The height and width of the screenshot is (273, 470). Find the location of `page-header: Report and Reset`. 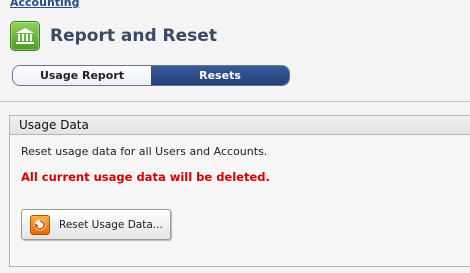

page-header: Report and Reset is located at coordinates (113, 36).